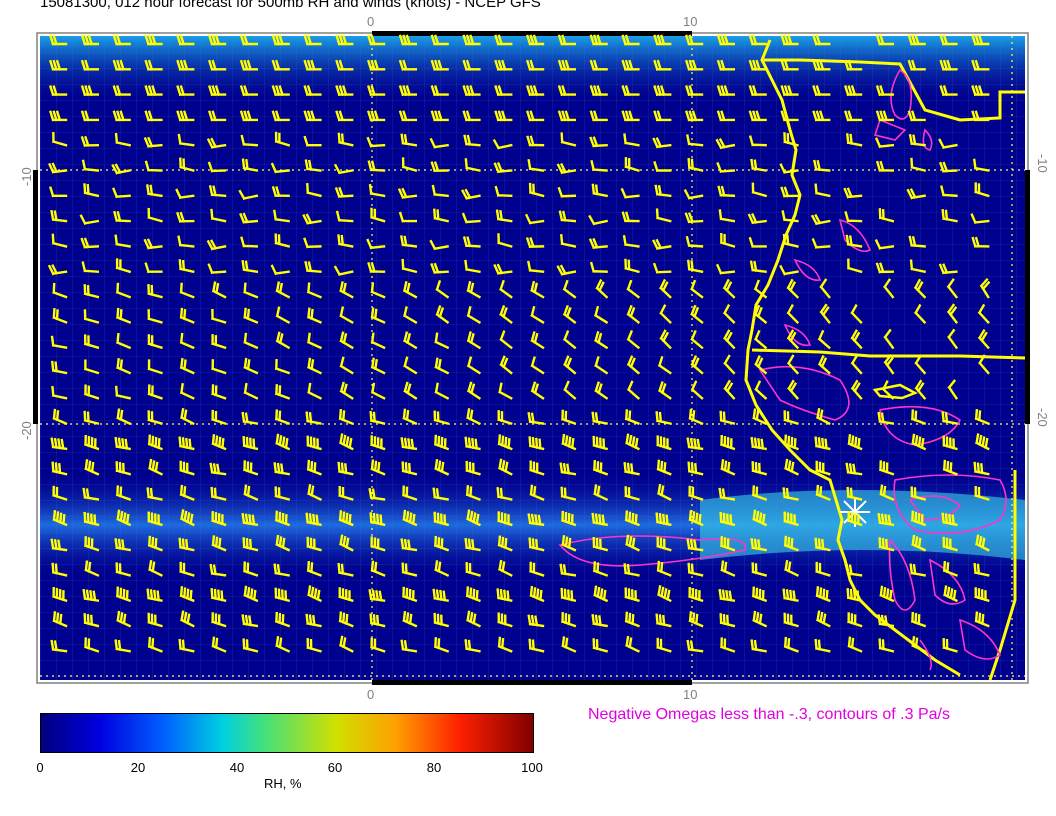 The height and width of the screenshot is (816, 1056). Describe the element at coordinates (532, 33) in the screenshot. I see `top-axis-bar` at that location.